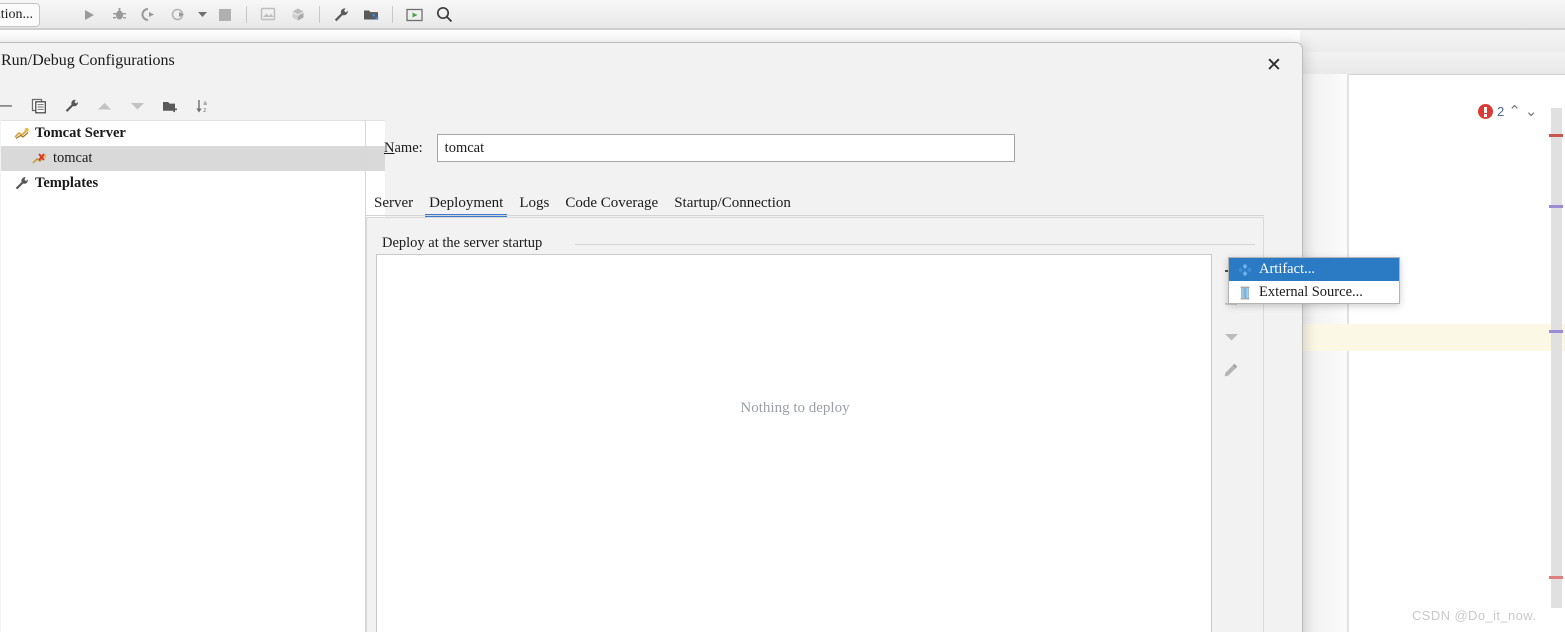 This screenshot has height=632, width=1565. I want to click on name-label: Name:, so click(403, 147).